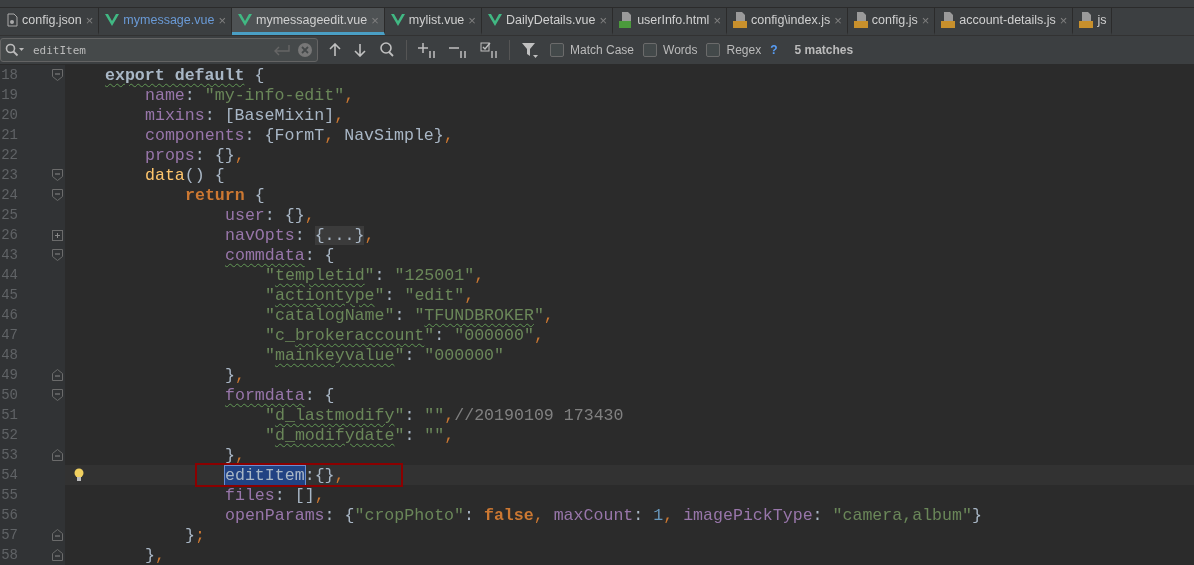  I want to click on tab-label: config\index.js, so click(791, 20).